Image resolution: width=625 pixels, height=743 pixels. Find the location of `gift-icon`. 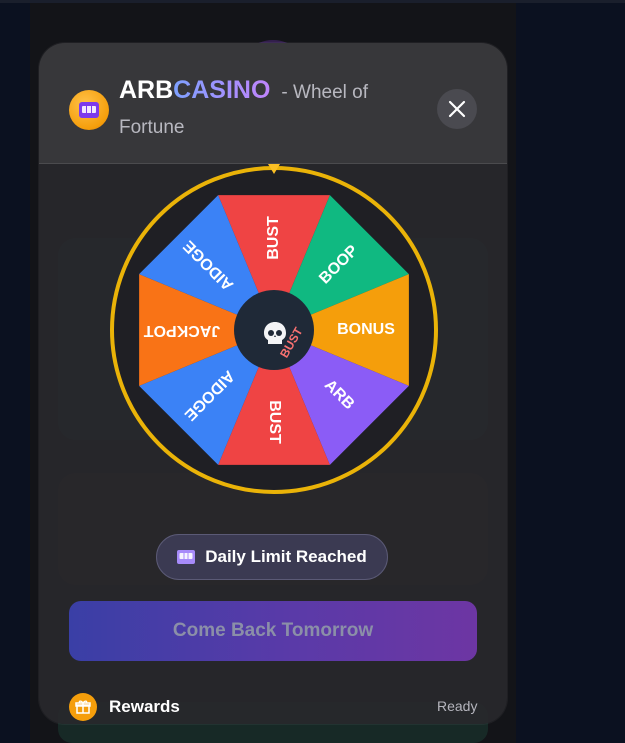

gift-icon is located at coordinates (83, 707).